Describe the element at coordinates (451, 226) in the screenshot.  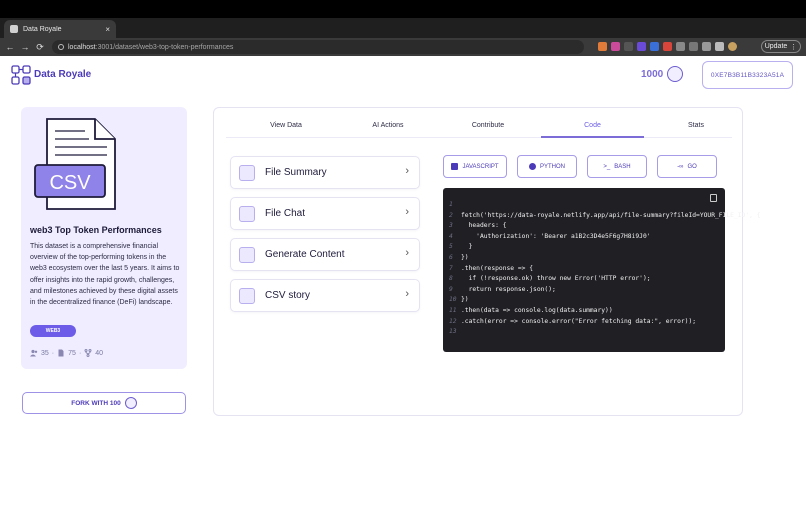
I see `line-number: 3` at that location.